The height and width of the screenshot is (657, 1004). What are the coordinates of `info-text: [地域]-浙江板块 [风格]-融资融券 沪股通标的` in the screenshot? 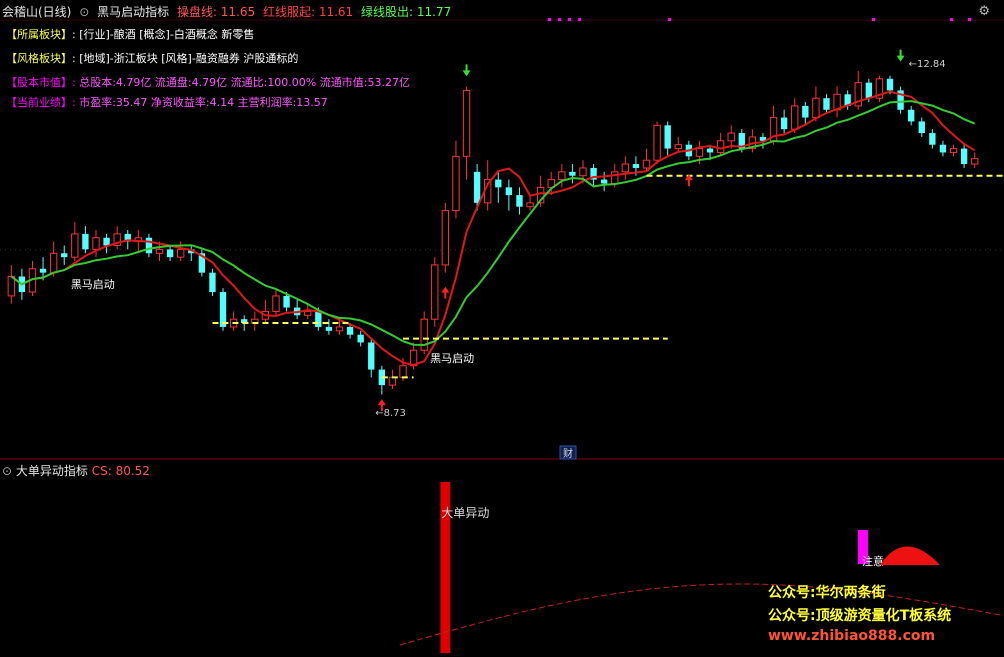 It's located at (189, 58).